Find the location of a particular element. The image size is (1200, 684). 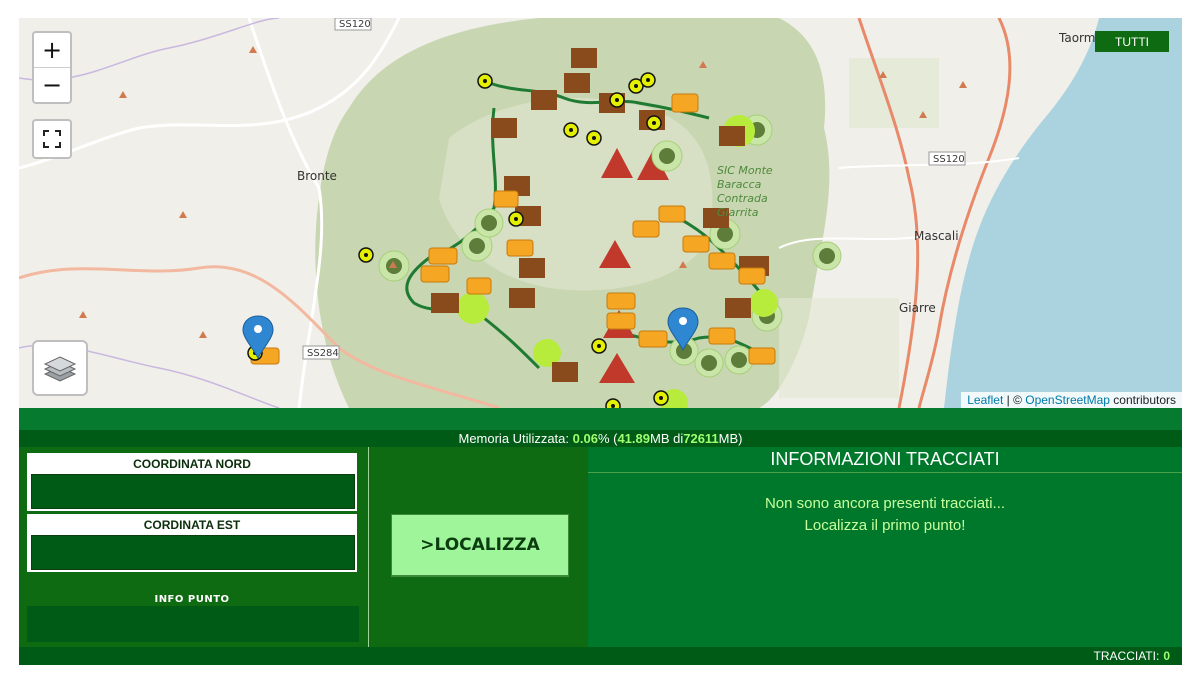

place-giarre: Giarre is located at coordinates (917, 308).